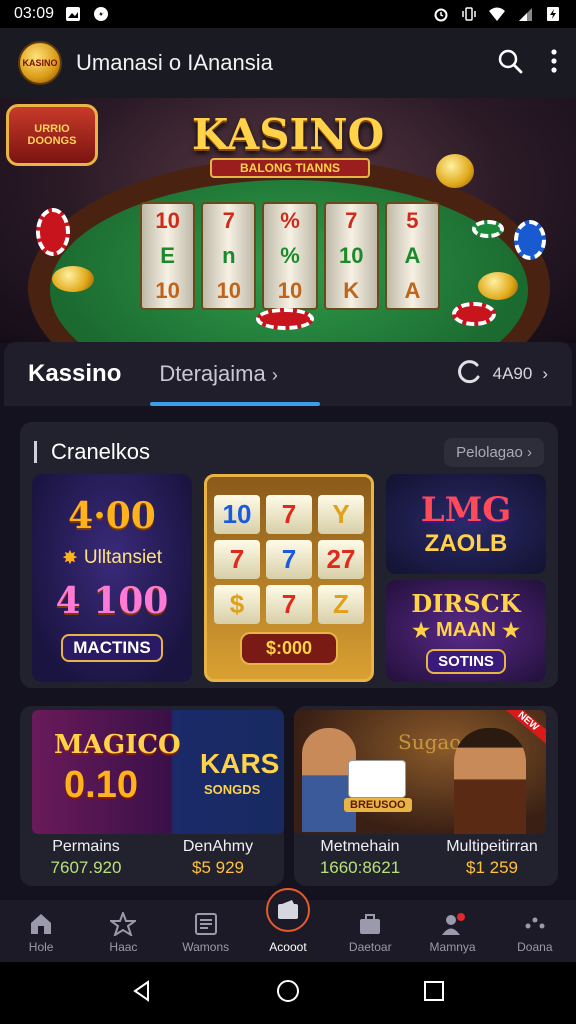 The width and height of the screenshot is (576, 1024). What do you see at coordinates (290, 168) in the screenshot?
I see `hero-subtitle: BALONG TIANNS` at bounding box center [290, 168].